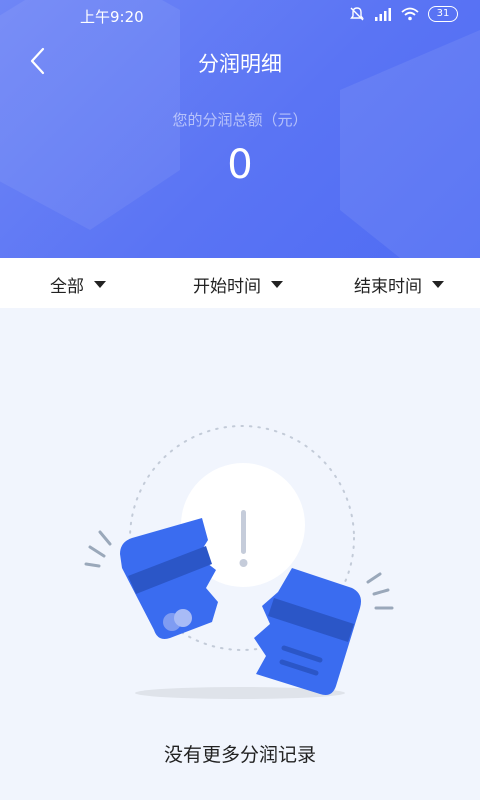 Image resolution: width=480 pixels, height=800 pixels. I want to click on status-bar: 上午9:20 31, so click(240, 16).